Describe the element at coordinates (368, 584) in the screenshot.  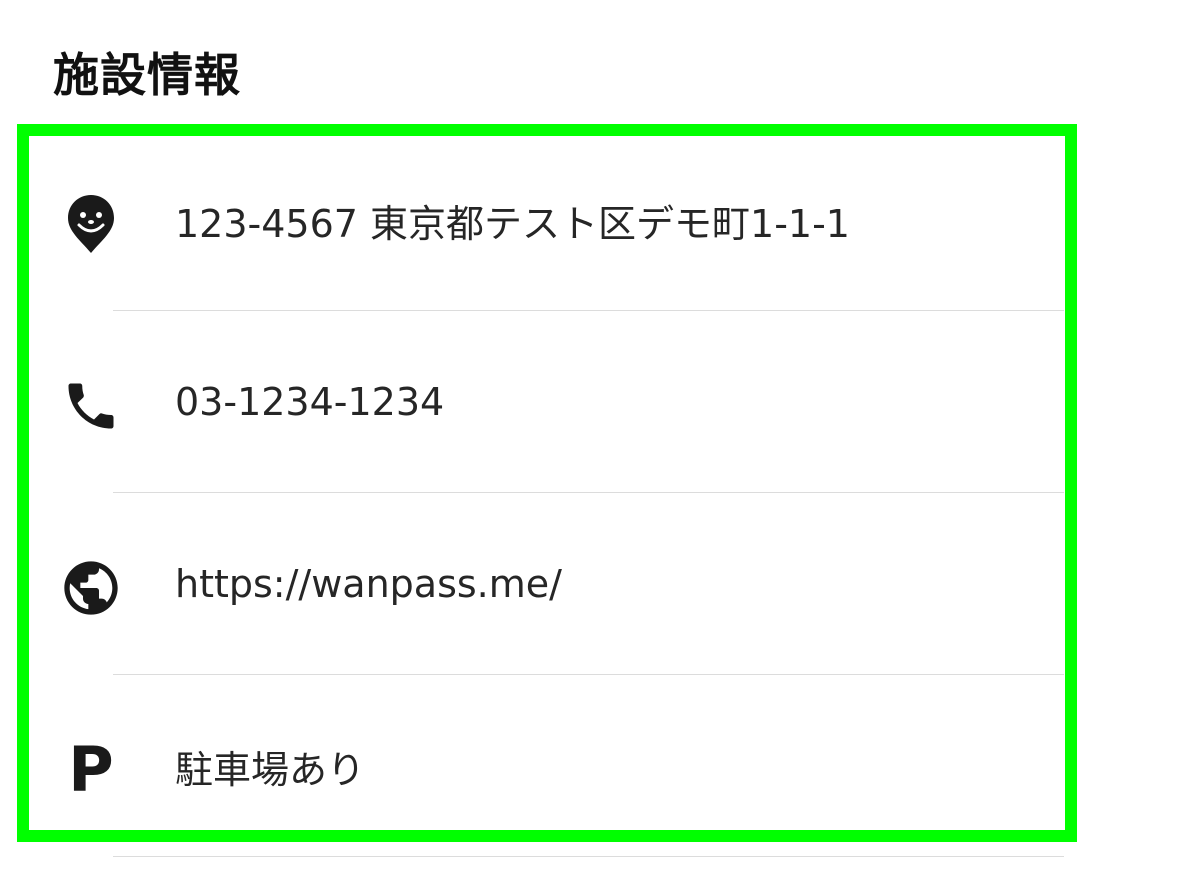
I see `website-link: https://wanpass.me/` at that location.